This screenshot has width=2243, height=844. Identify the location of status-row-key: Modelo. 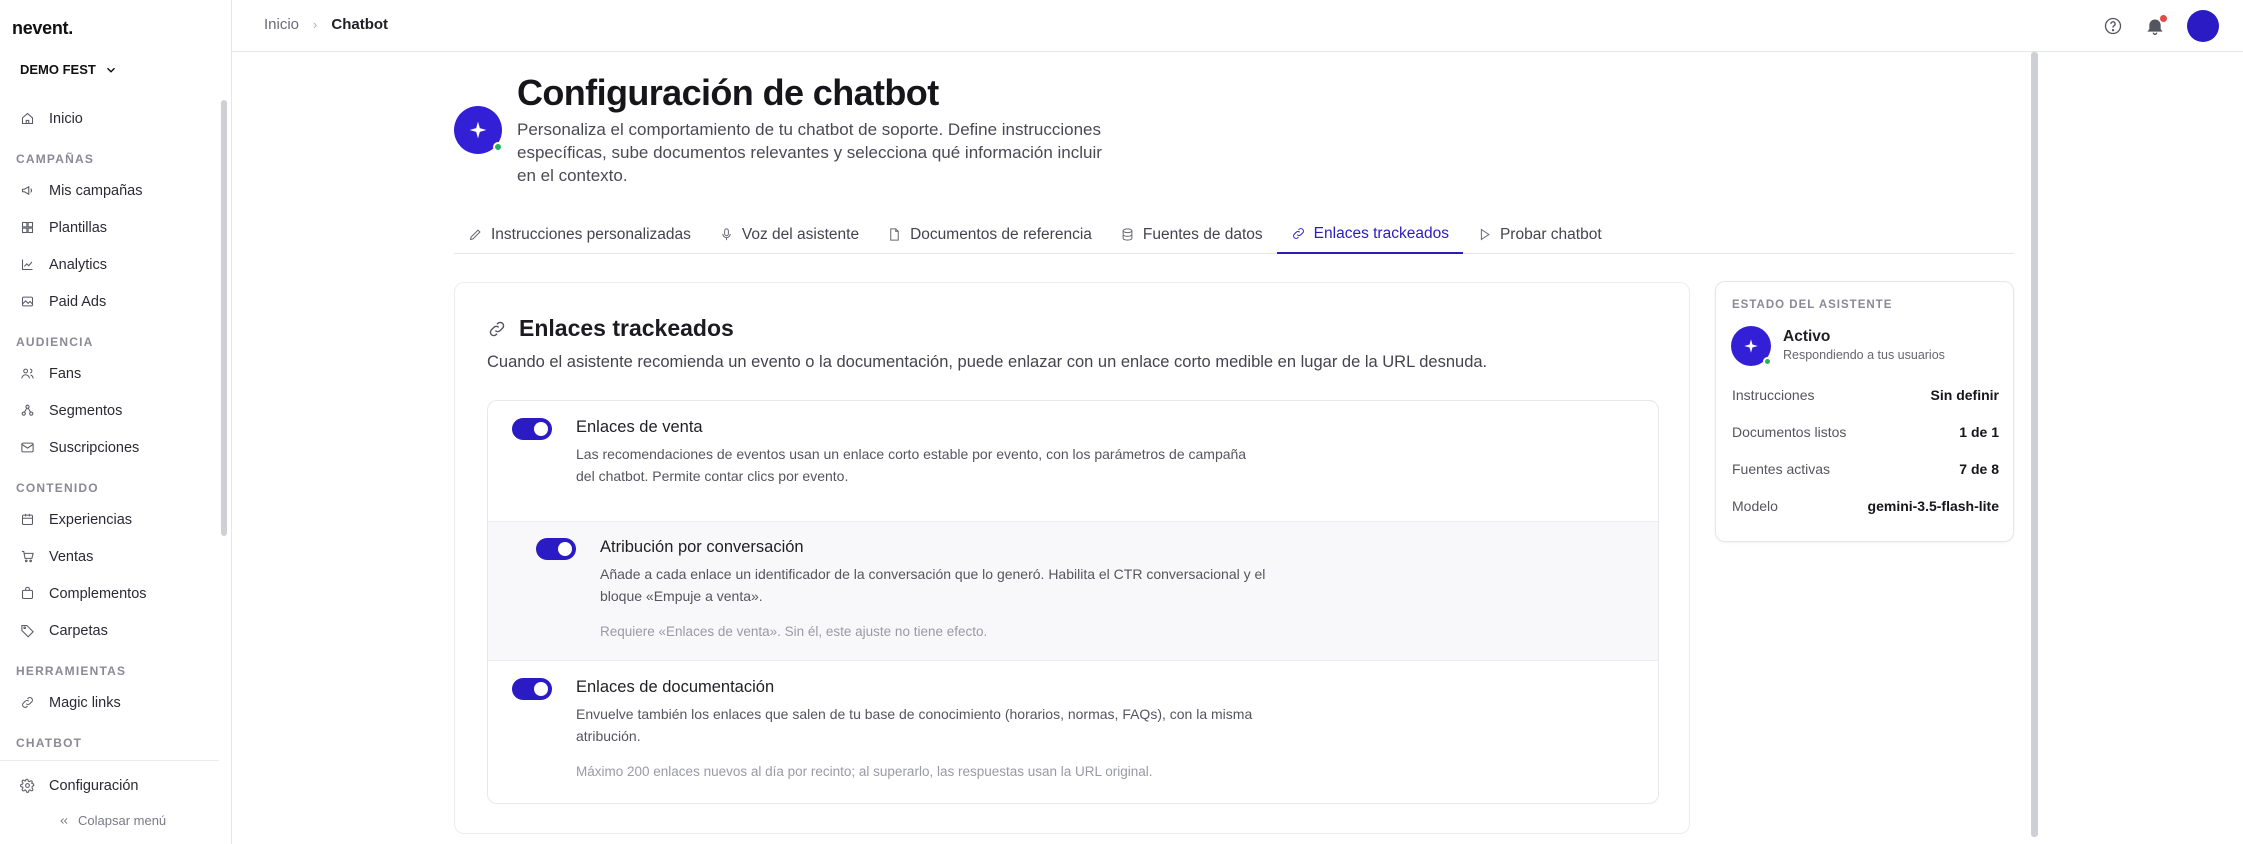
(1755, 506).